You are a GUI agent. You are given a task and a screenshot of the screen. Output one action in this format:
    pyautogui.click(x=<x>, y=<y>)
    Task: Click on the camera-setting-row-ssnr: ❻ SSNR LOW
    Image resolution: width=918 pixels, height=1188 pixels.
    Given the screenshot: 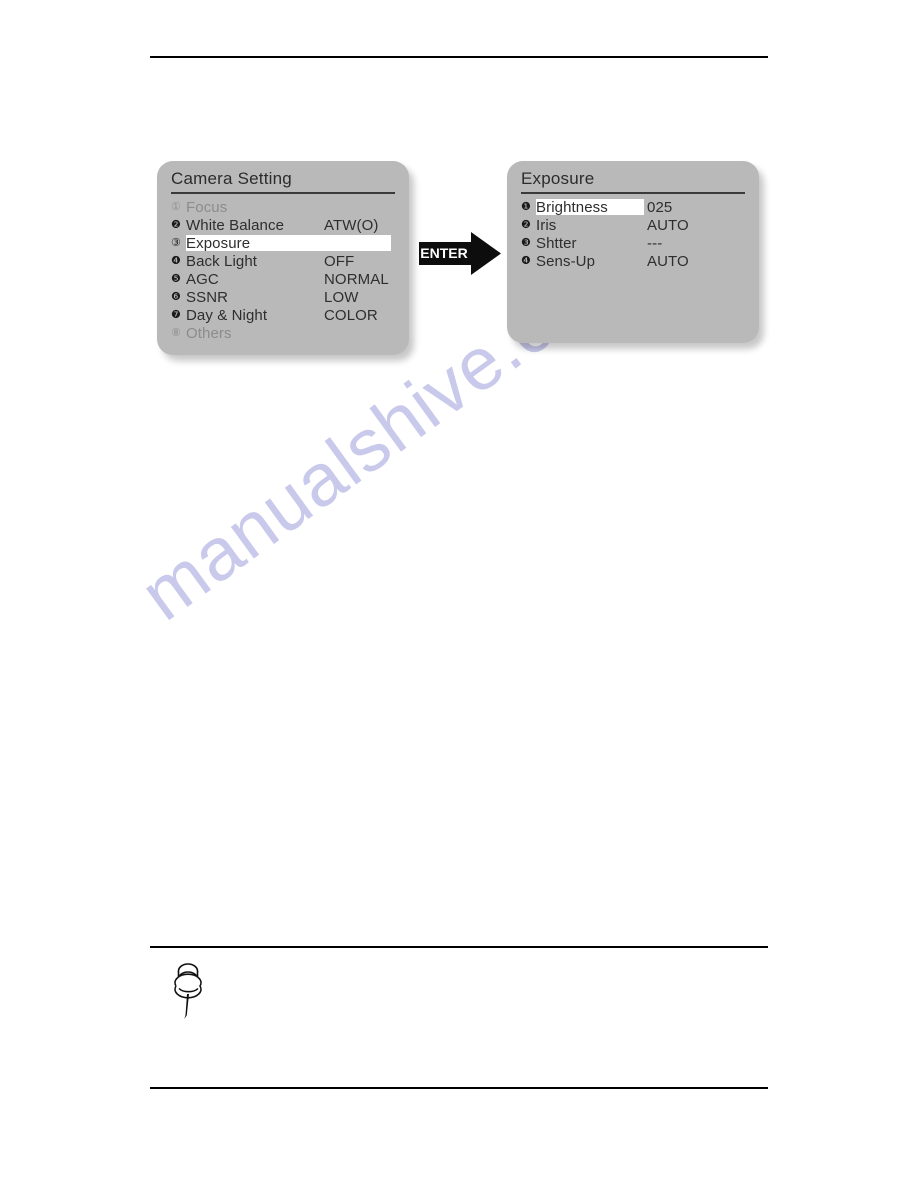 What is the action you would take?
    pyautogui.click(x=283, y=297)
    